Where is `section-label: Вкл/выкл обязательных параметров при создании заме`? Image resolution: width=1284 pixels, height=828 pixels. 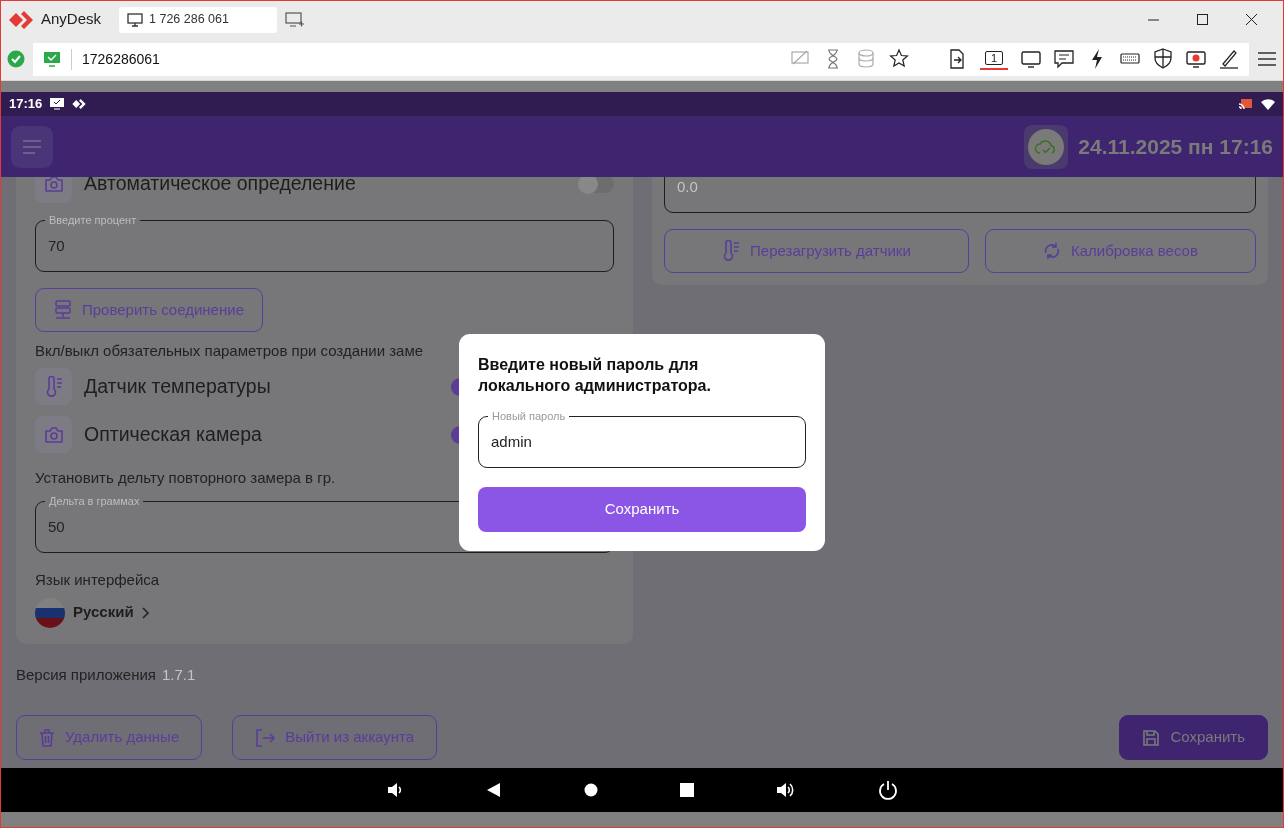
section-label: Вкл/выкл обязательных параметров при создании заме is located at coordinates (229, 351).